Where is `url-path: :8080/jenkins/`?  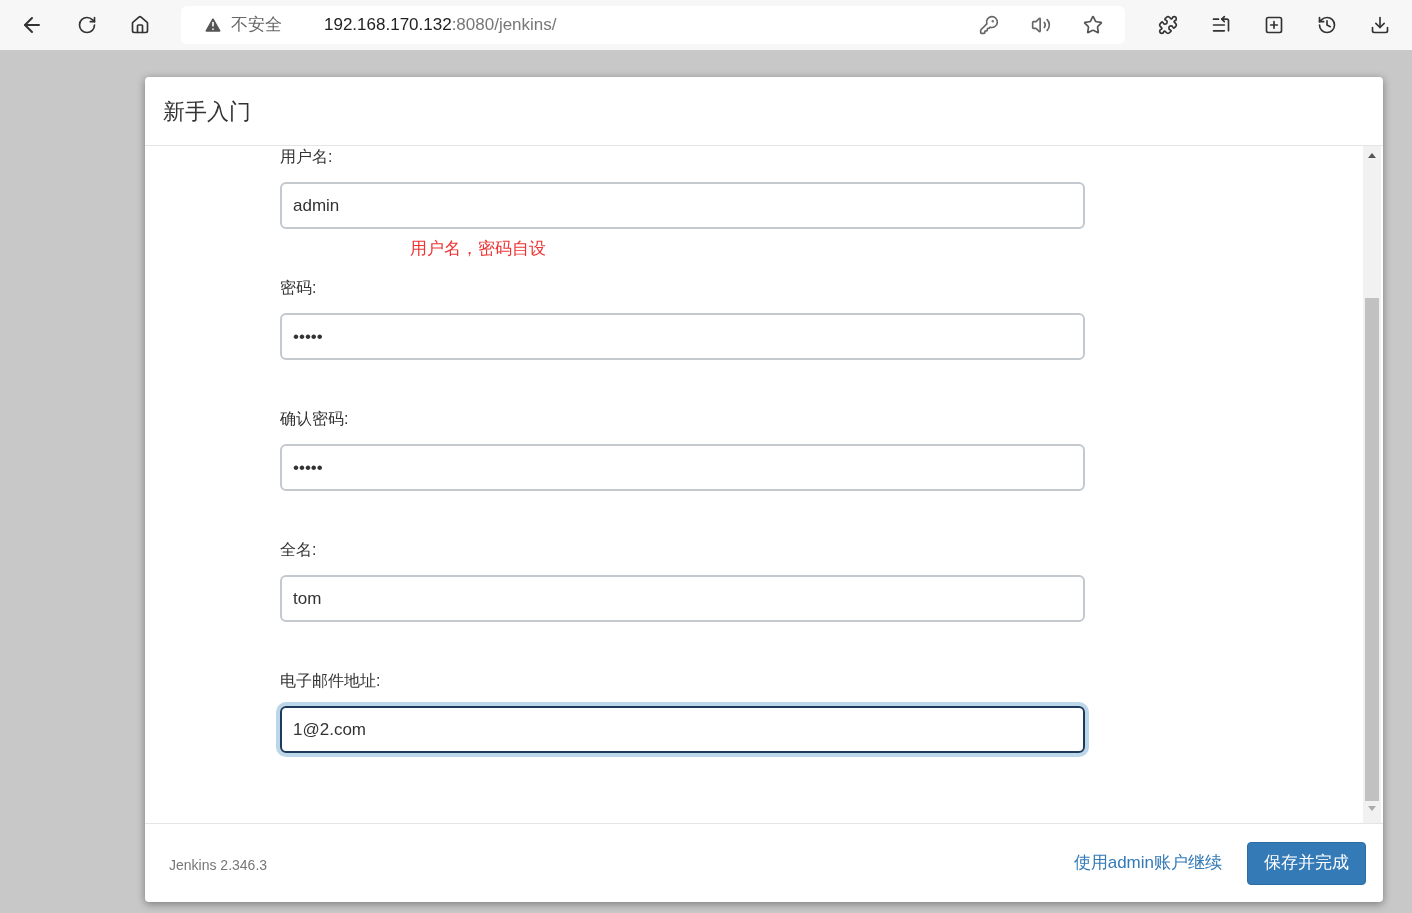 url-path: :8080/jenkins/ is located at coordinates (504, 25).